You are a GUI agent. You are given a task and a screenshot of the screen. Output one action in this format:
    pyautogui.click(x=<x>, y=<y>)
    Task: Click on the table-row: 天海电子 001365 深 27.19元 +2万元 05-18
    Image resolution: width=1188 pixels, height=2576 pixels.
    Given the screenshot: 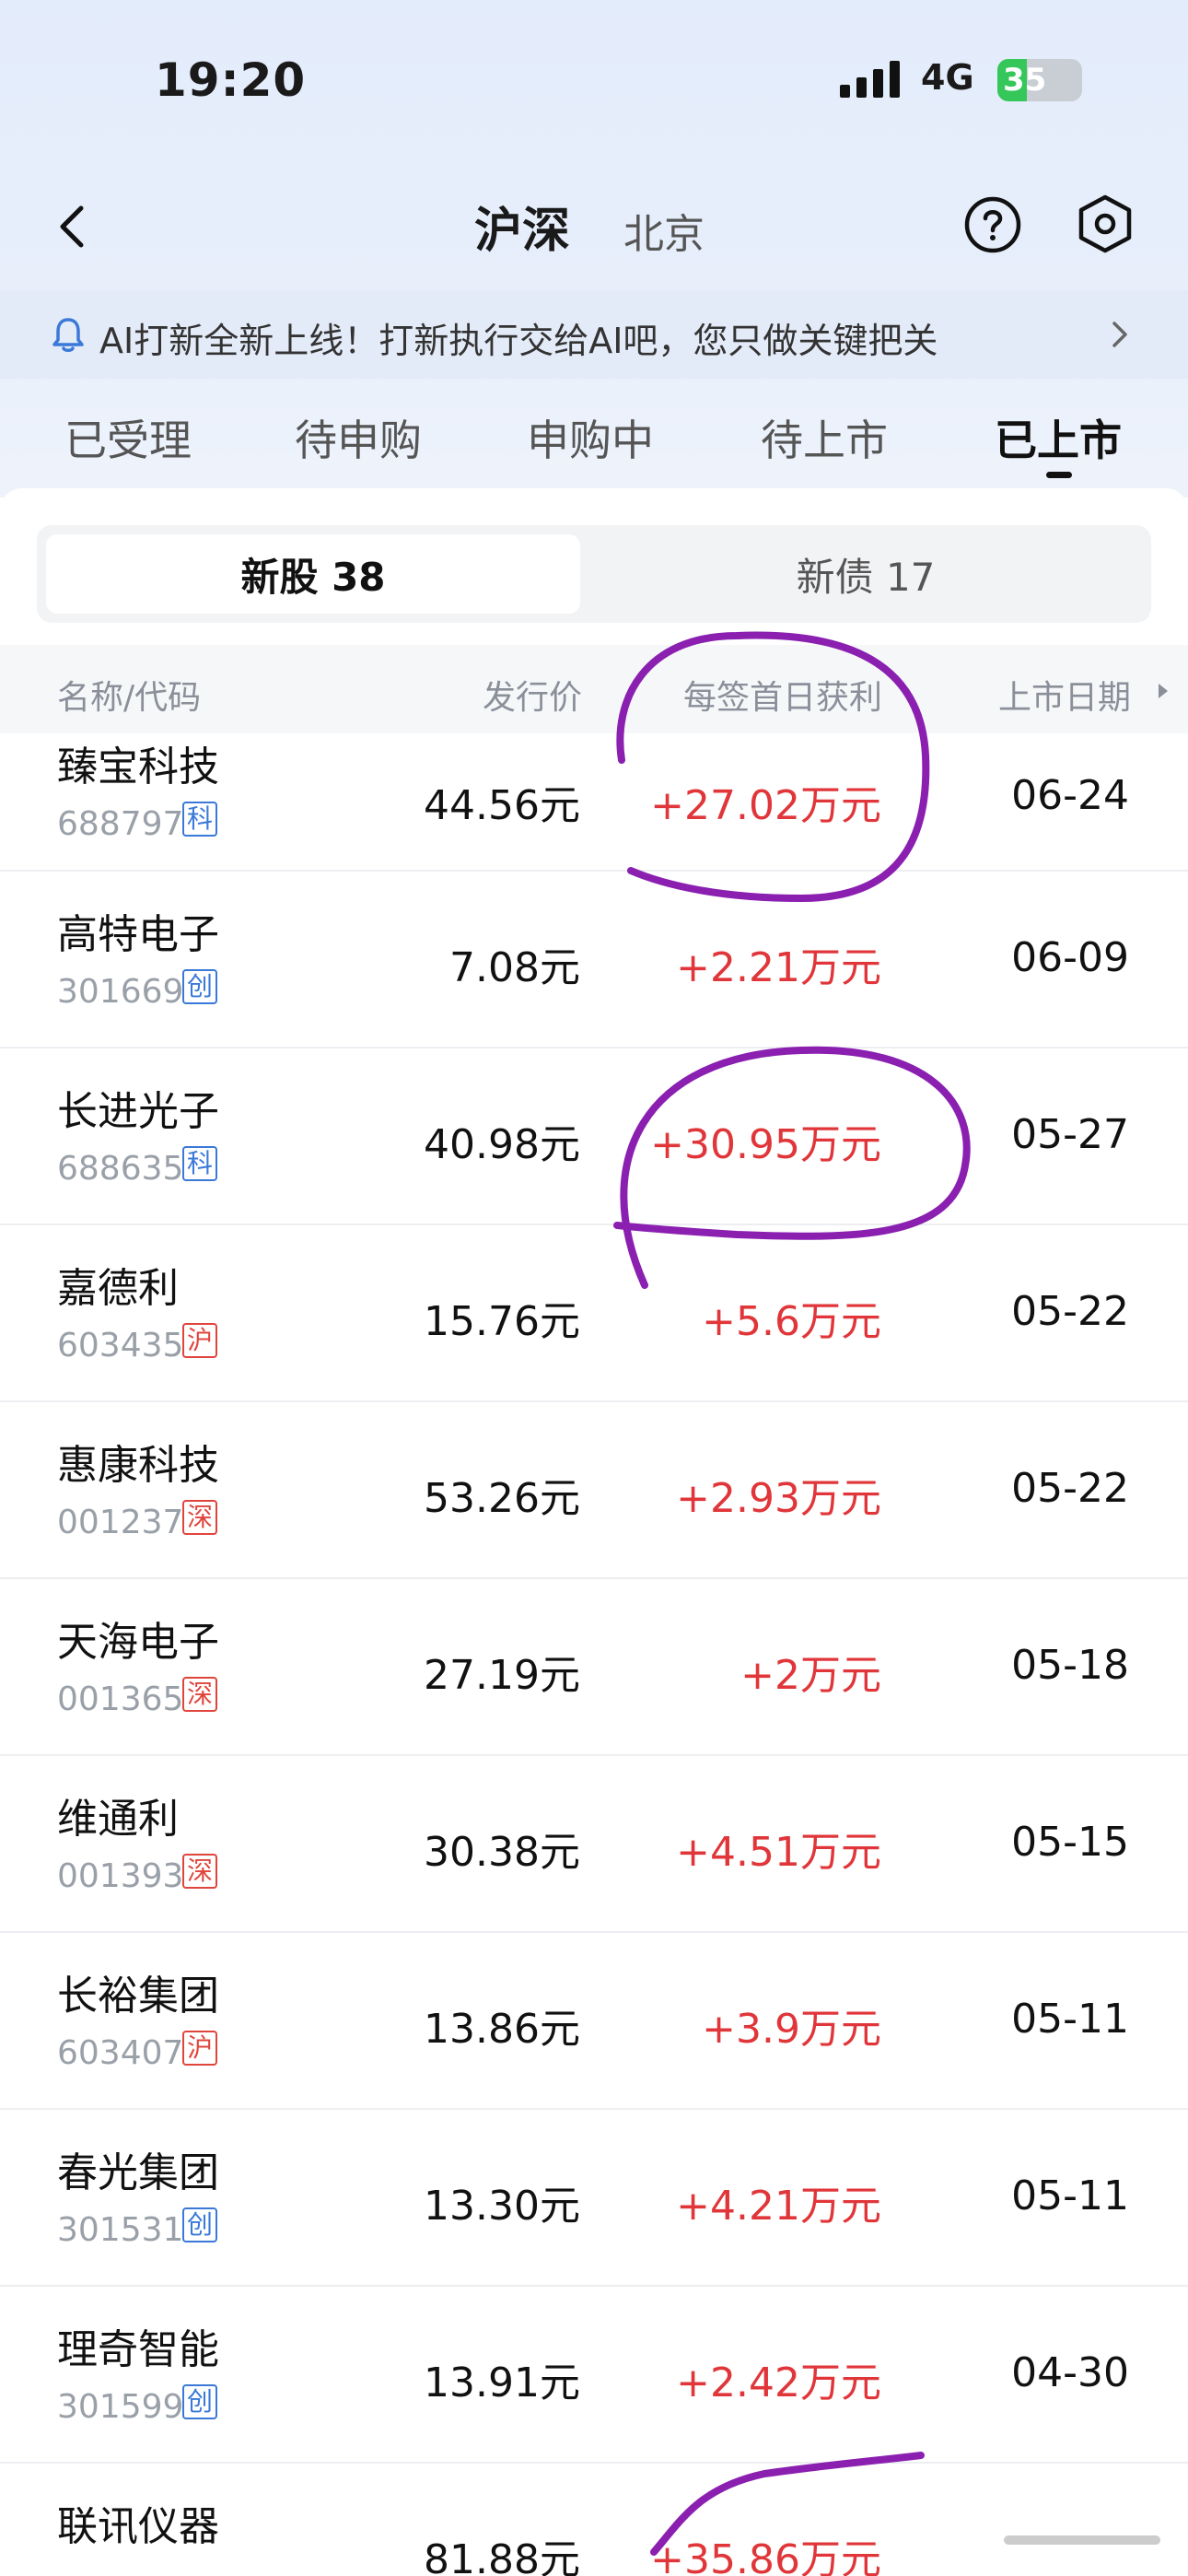 What is the action you would take?
    pyautogui.click(x=594, y=1667)
    